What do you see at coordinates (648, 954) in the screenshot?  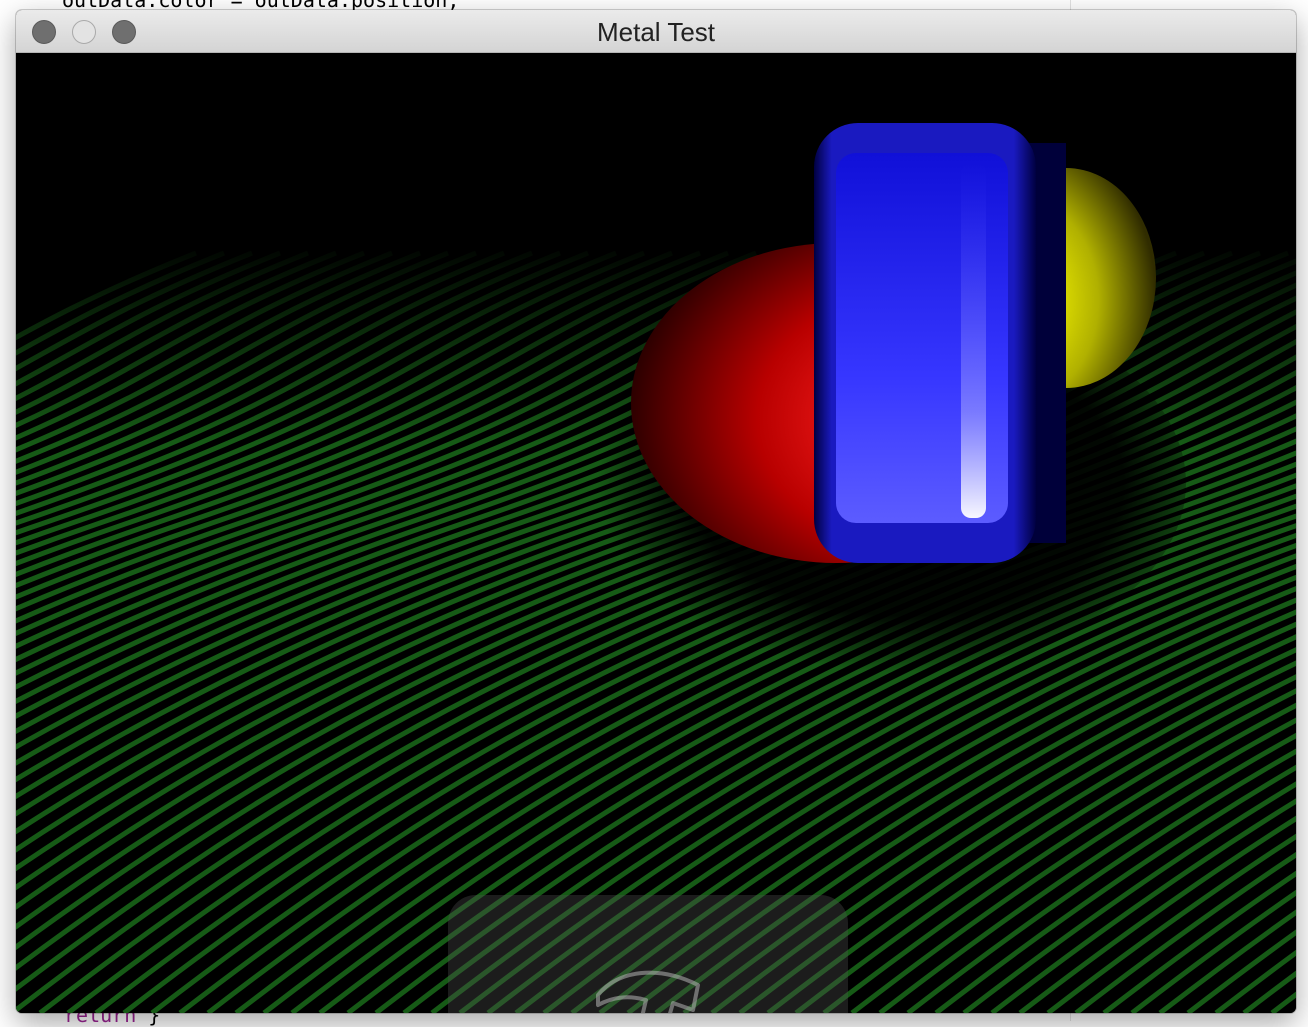 I see `build-status-hud` at bounding box center [648, 954].